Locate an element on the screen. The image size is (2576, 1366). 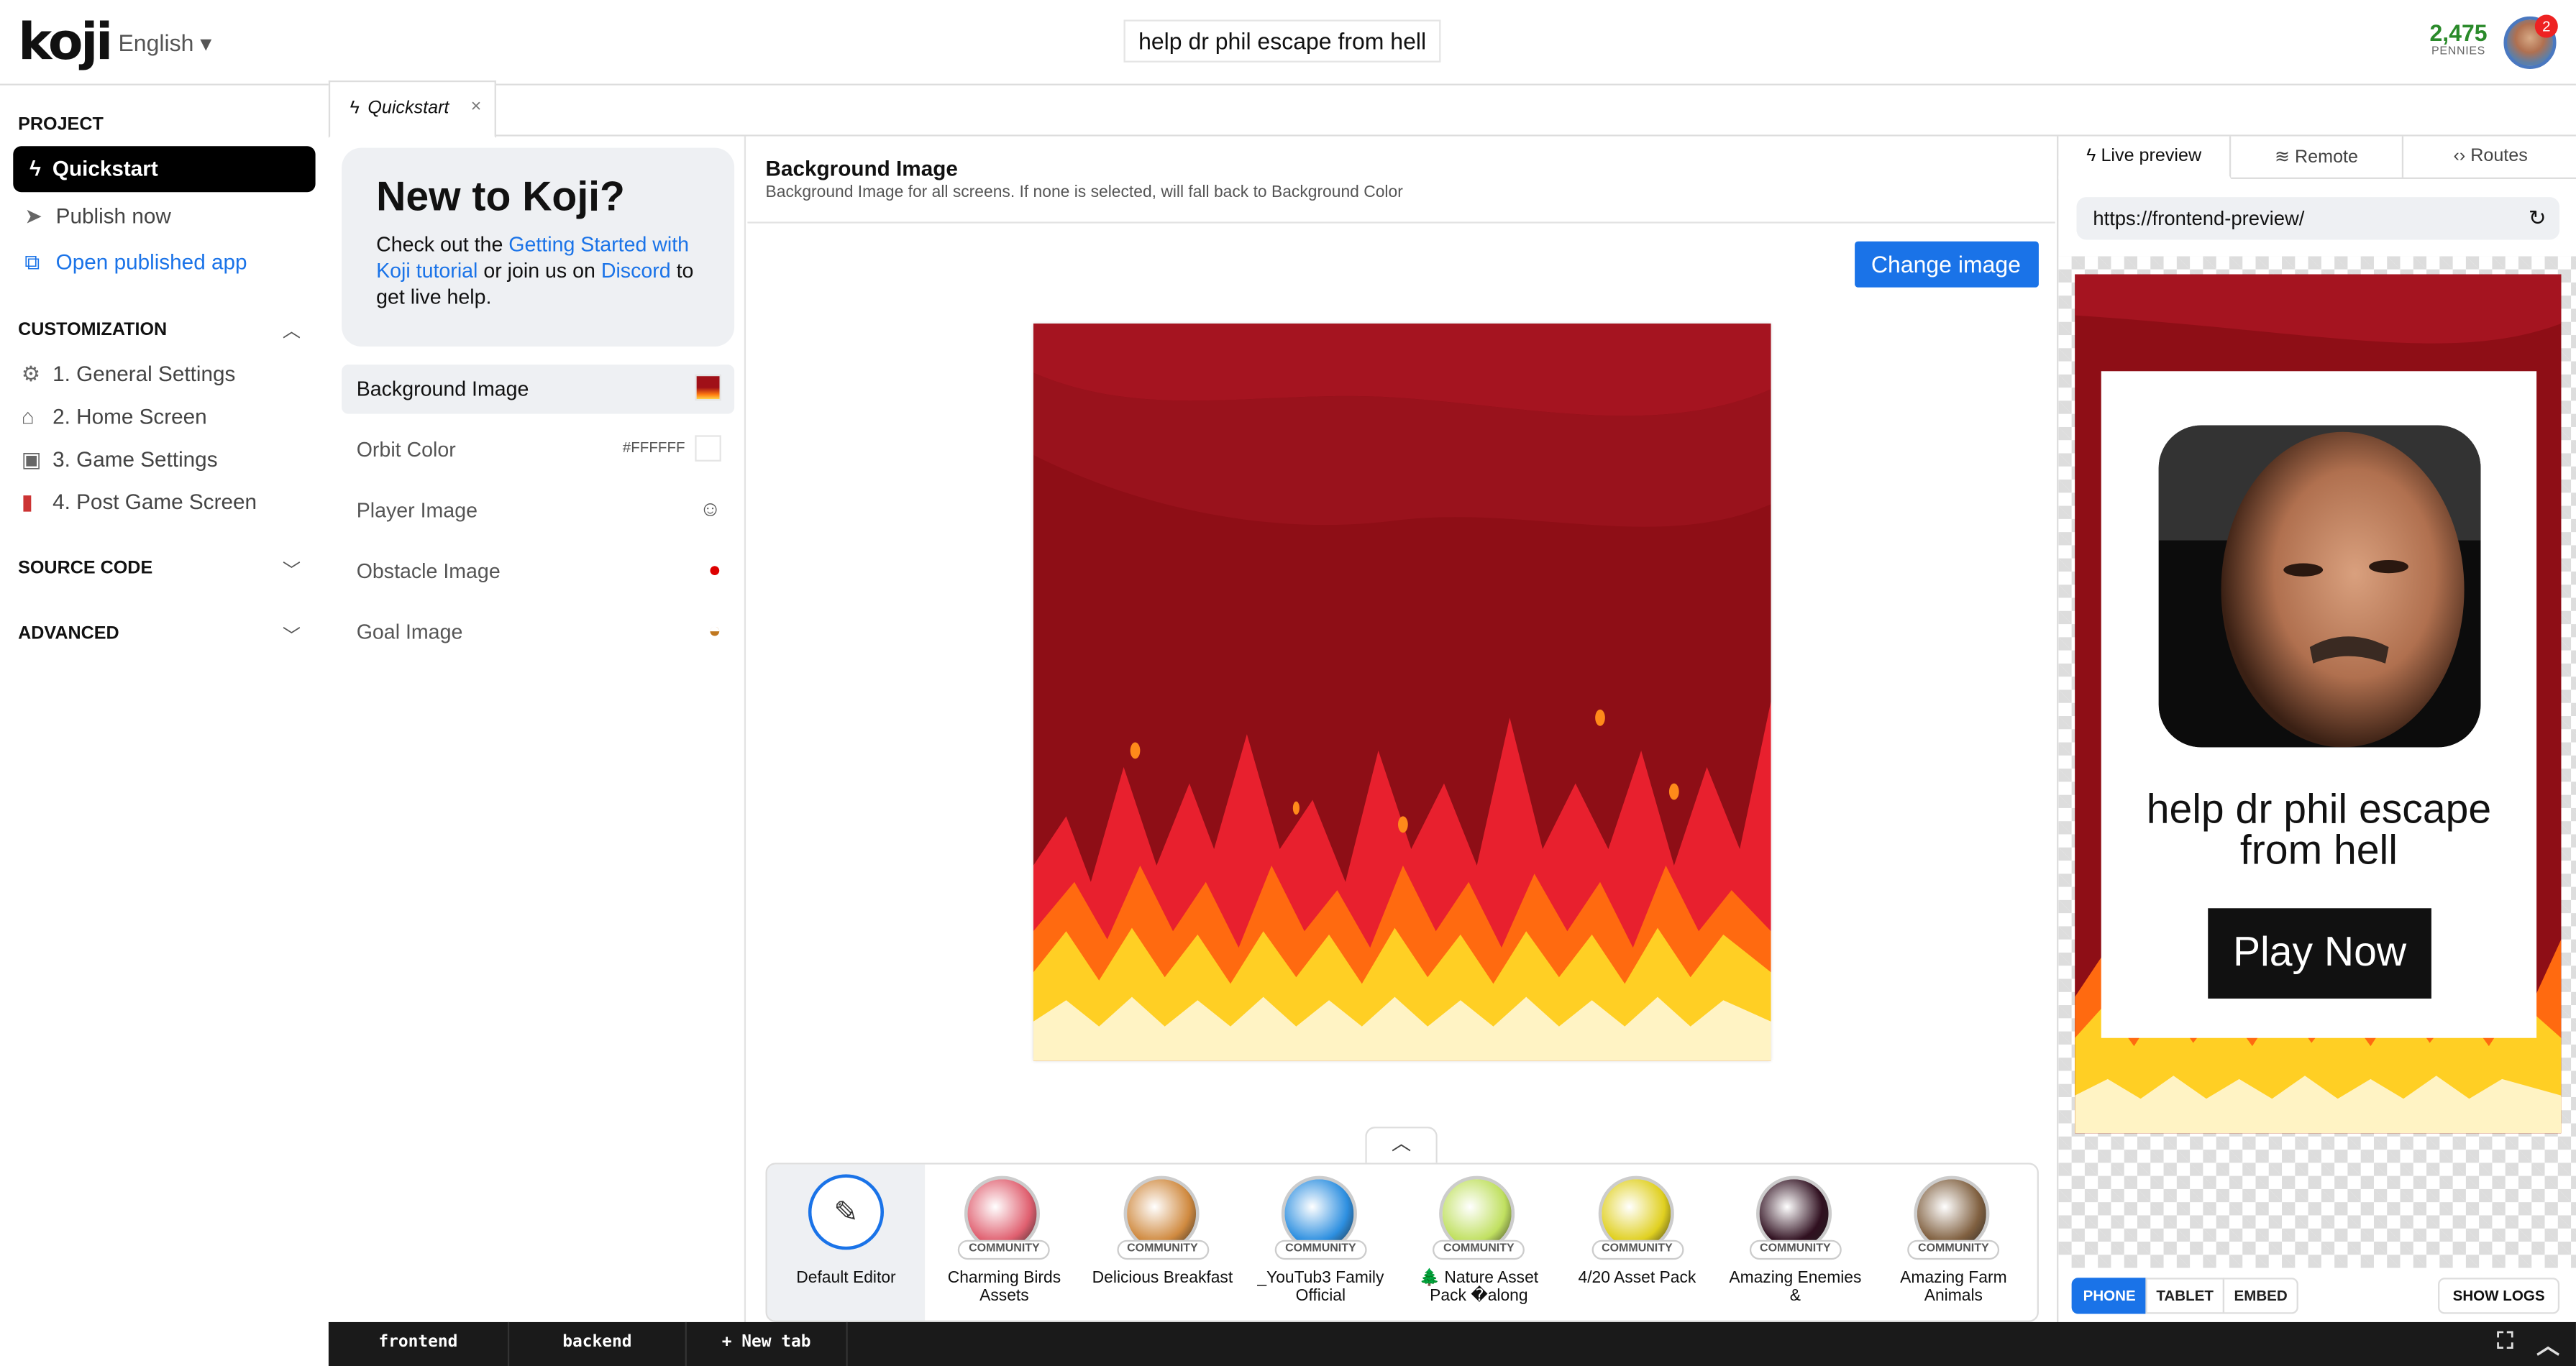
color-value: #FFFFFF is located at coordinates (672, 448).